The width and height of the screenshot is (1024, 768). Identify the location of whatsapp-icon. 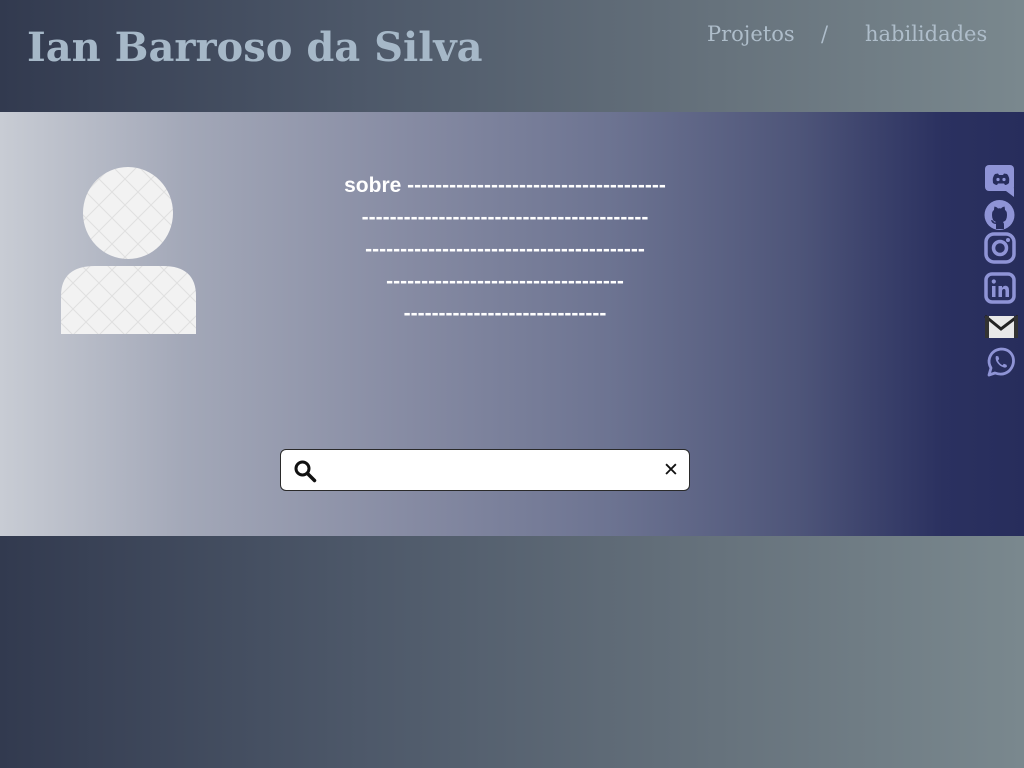
(1001, 362).